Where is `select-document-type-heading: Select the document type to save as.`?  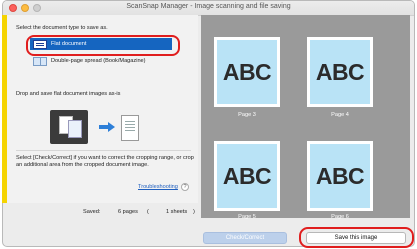
select-document-type-heading: Select the document type to save as. is located at coordinates (62, 28).